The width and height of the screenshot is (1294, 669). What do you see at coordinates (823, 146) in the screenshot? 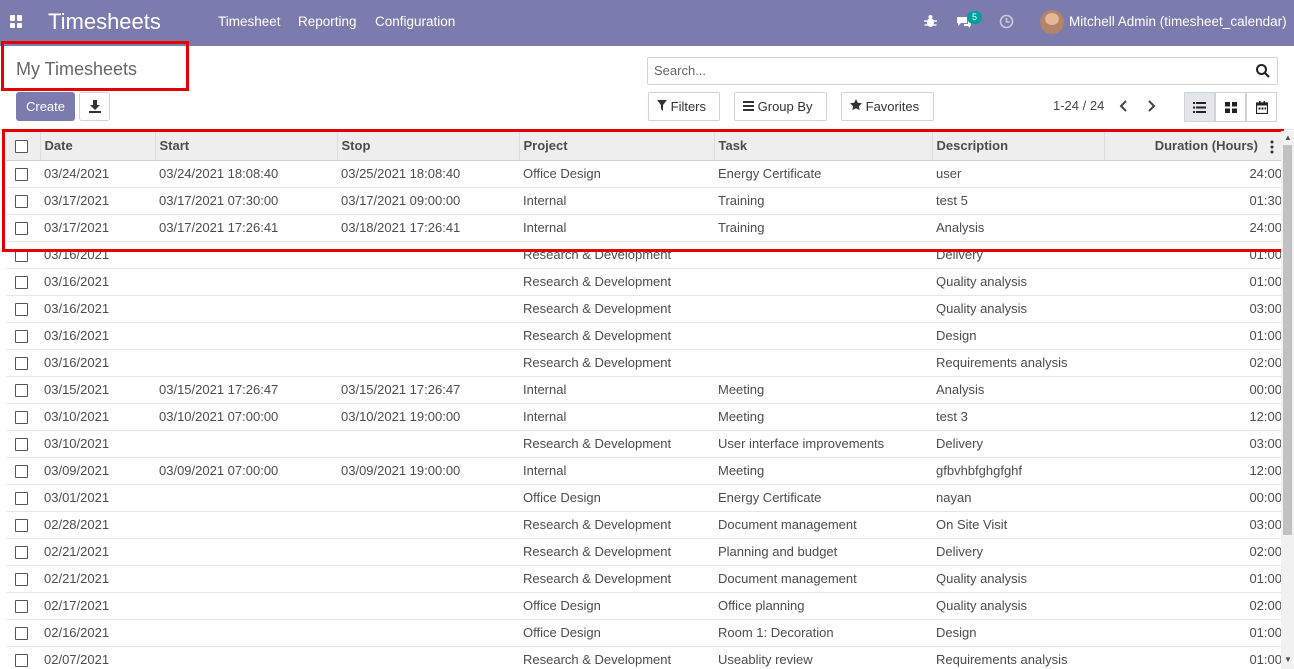
I see `column-header-task: Task` at bounding box center [823, 146].